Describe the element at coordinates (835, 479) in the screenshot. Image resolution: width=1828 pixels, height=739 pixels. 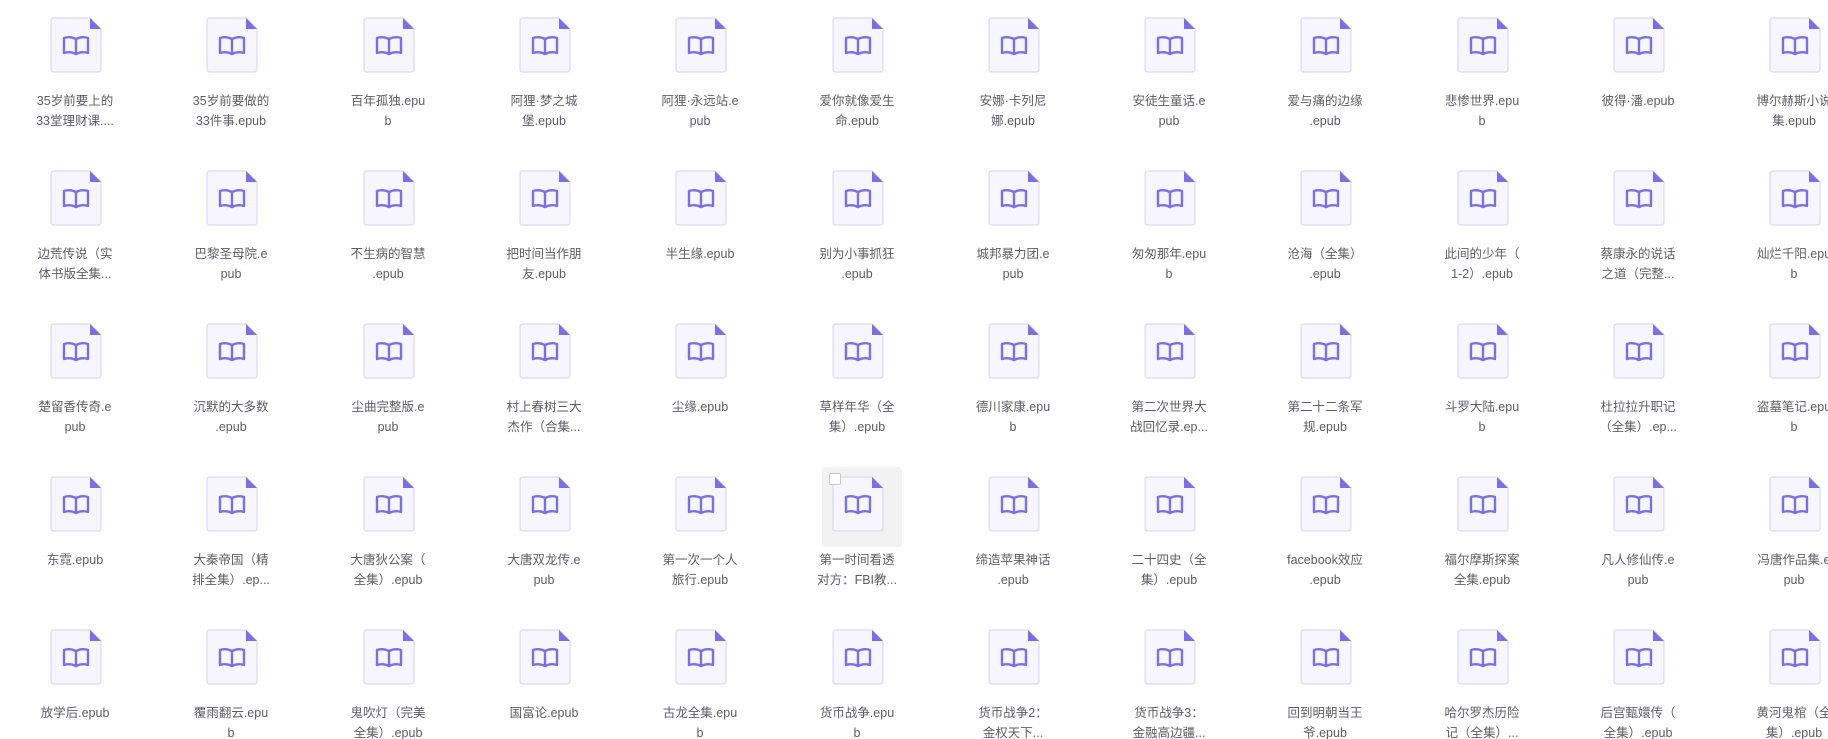
I see `select-checkbox` at that location.